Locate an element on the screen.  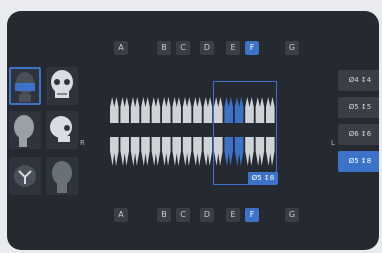
implant-size-option: Ø5 ↕5 is located at coordinates (358, 107).